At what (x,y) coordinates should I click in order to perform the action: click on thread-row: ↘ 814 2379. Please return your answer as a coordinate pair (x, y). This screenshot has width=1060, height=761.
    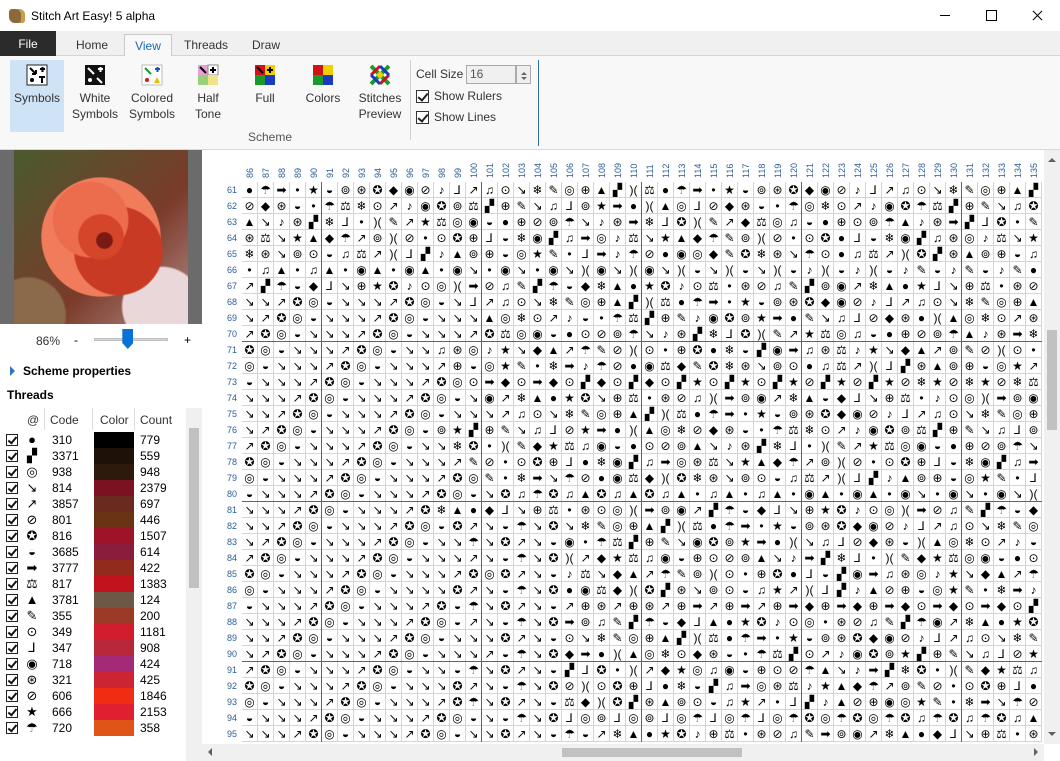
    Looking at the image, I should click on (93, 488).